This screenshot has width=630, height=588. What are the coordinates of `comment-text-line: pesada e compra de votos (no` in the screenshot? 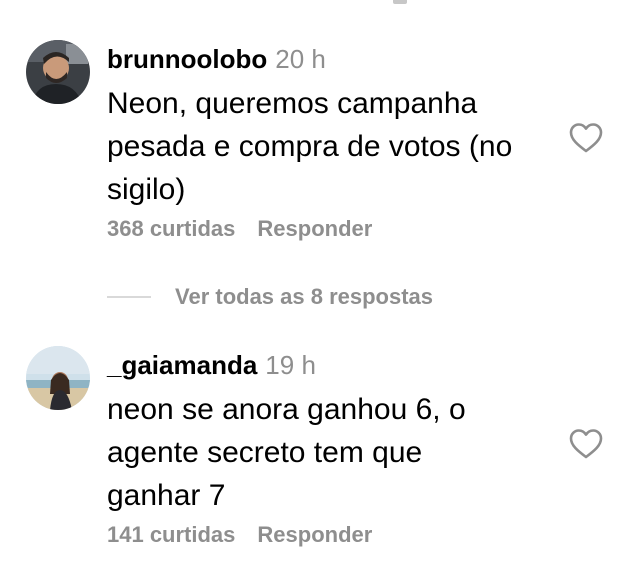 It's located at (310, 146).